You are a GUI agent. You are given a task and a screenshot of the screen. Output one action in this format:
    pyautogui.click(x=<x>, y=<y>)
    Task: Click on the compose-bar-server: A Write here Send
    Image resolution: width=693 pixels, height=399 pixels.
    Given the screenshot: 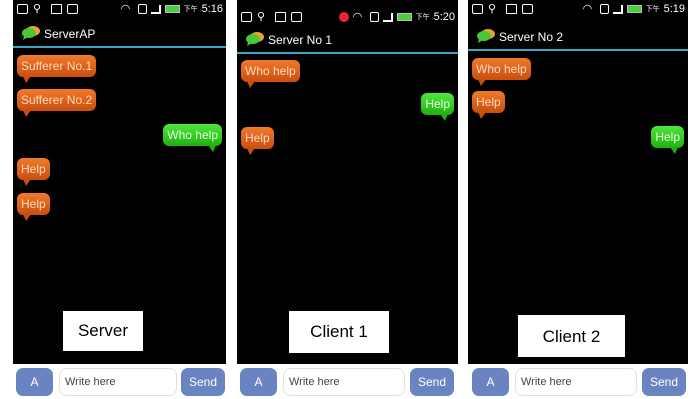 What is the action you would take?
    pyautogui.click(x=119, y=381)
    